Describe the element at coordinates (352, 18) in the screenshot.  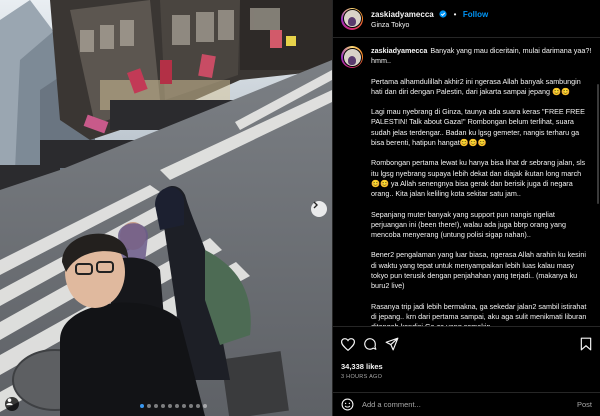
I see `avatar` at that location.